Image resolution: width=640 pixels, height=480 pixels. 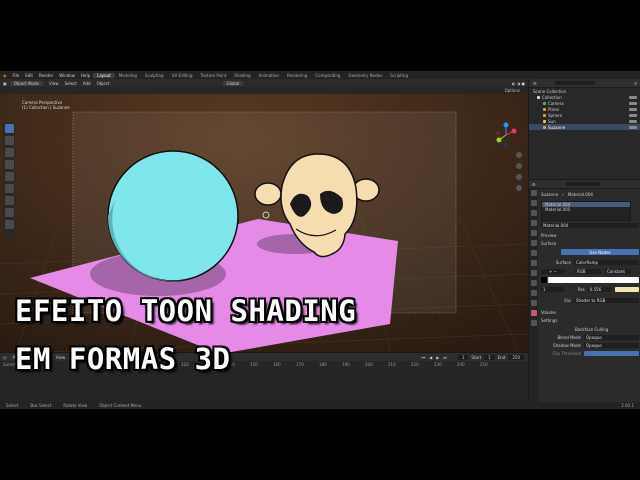 I want to click on tab-modeling: Modeling, so click(x=128, y=75).